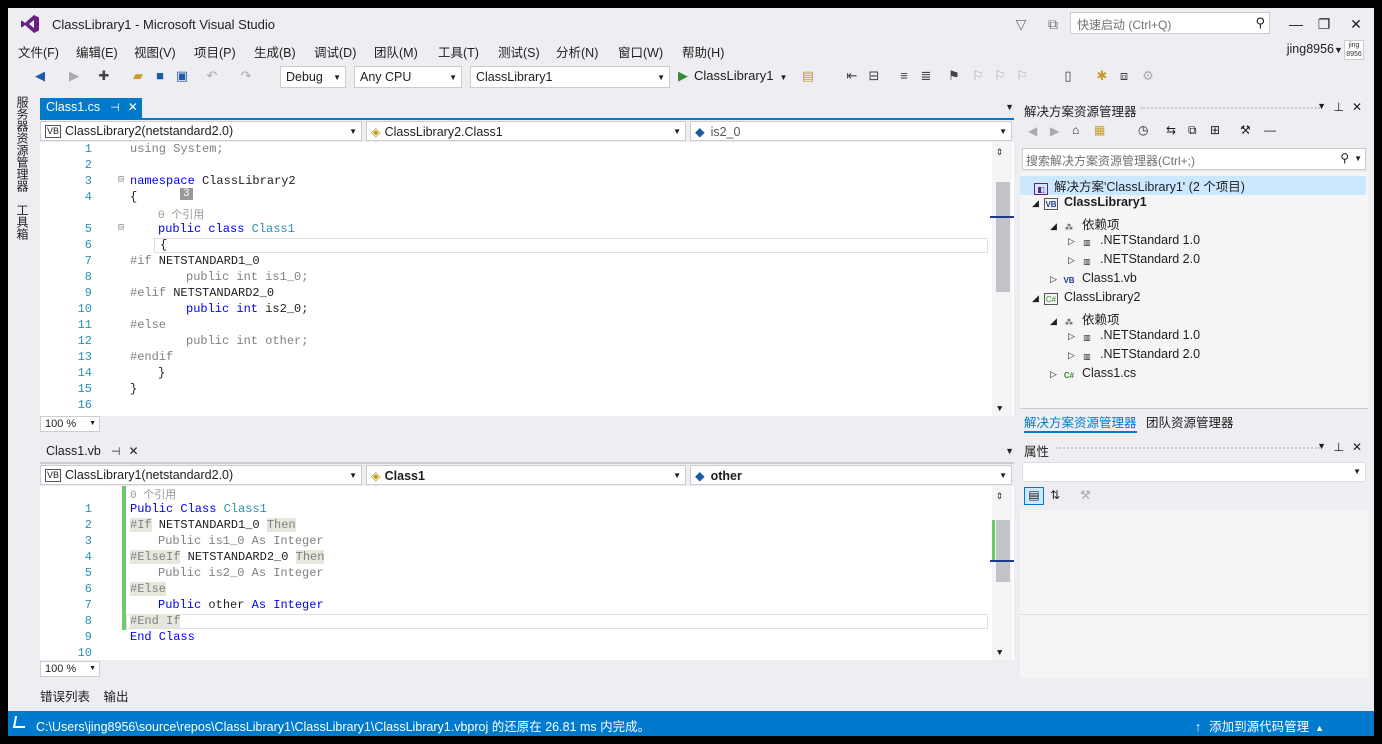 This screenshot has height=744, width=1382. I want to click on new-project-icon: ✚, so click(104, 76).